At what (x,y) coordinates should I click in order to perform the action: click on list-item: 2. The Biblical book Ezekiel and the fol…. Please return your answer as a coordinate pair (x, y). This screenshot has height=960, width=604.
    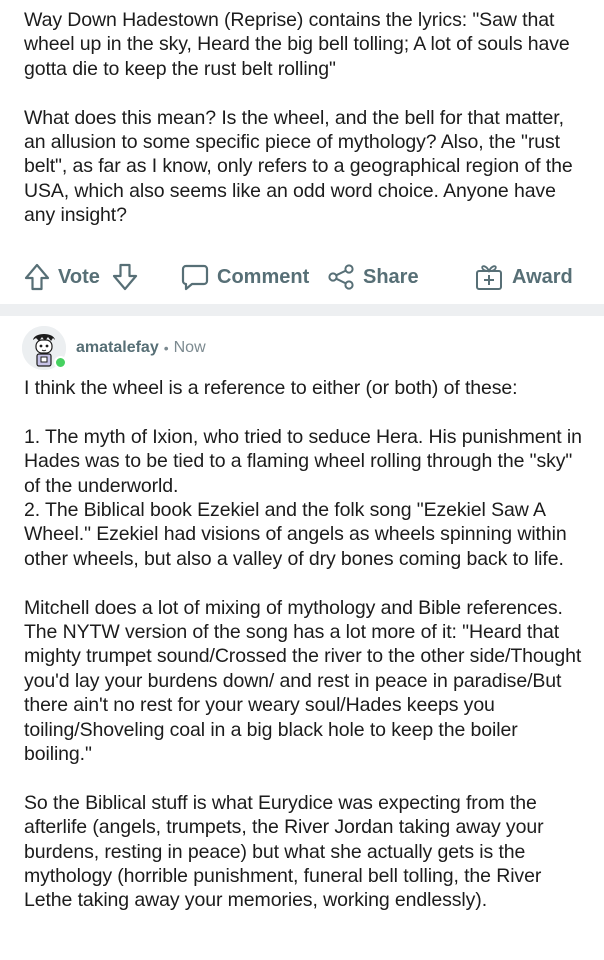
    Looking at the image, I should click on (295, 534).